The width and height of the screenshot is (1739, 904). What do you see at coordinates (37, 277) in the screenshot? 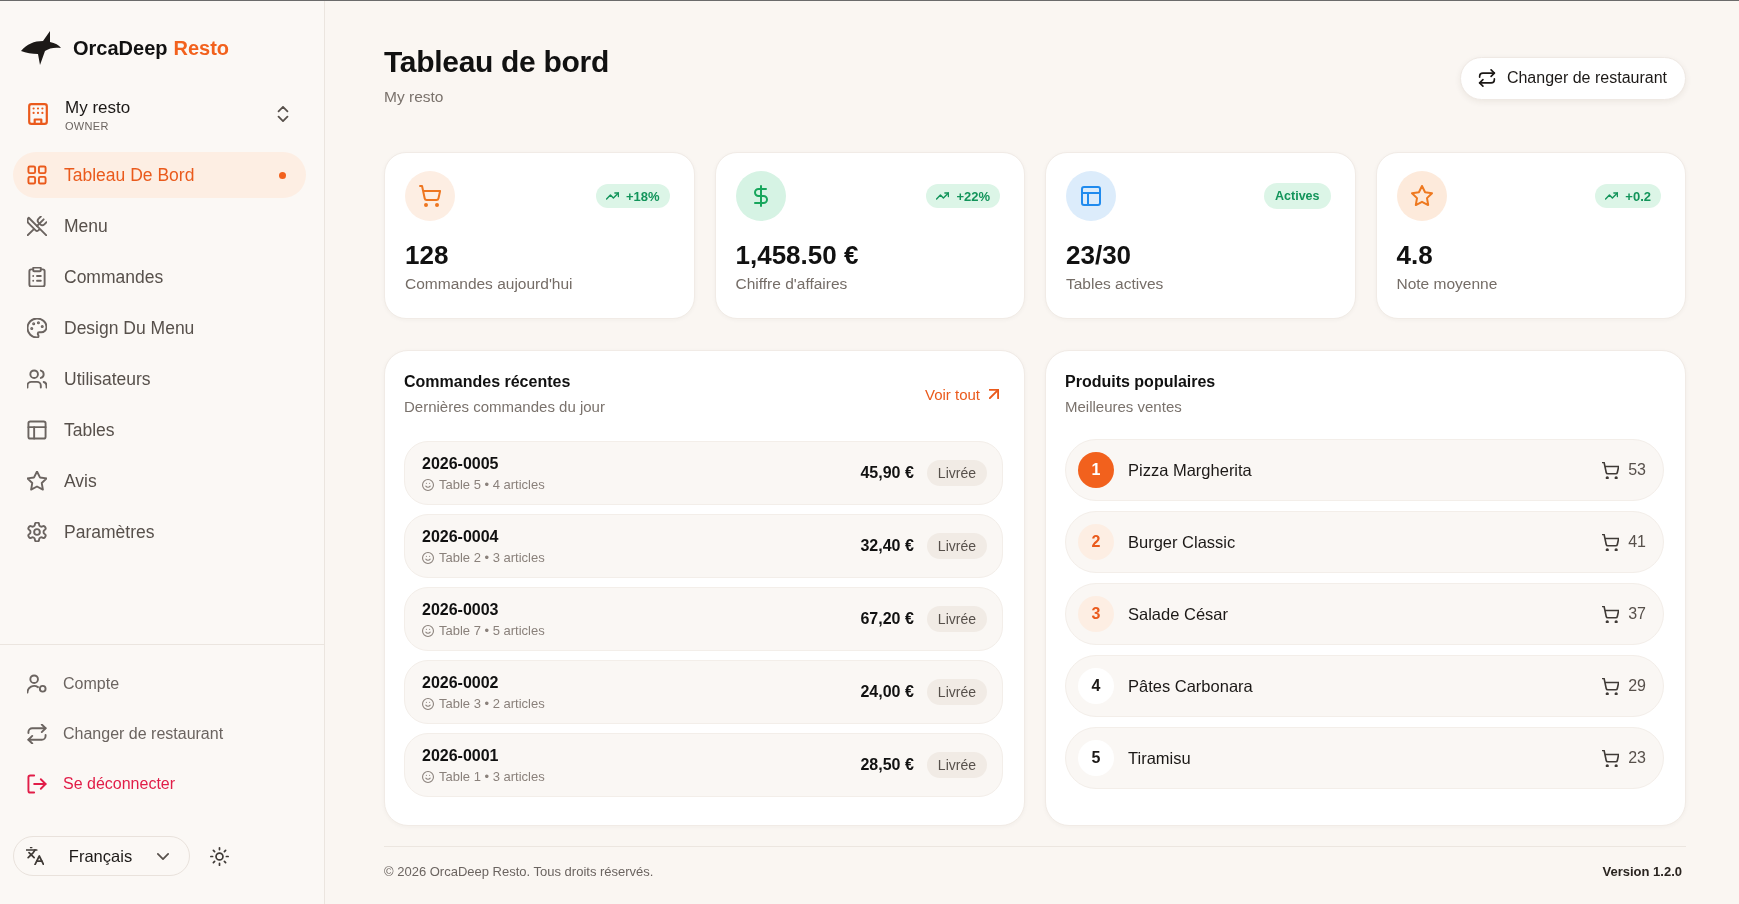
I see `clipboard-icon` at bounding box center [37, 277].